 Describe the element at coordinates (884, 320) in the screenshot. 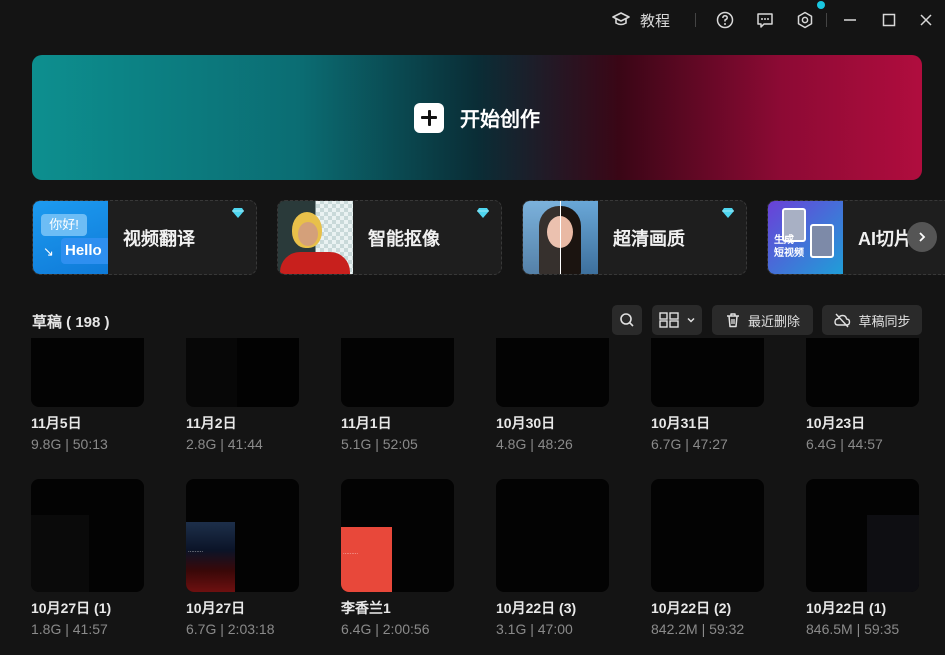

I see `draft-sync-label: 草稿同步` at that location.